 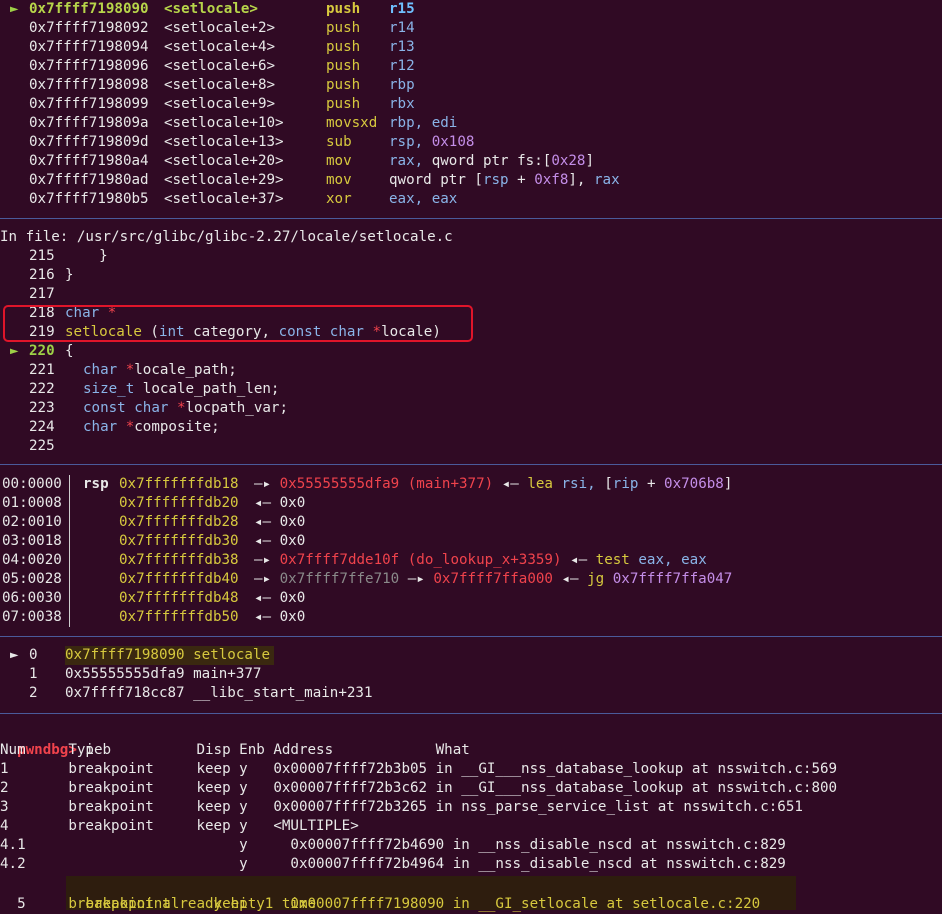 I want to click on backtrace-frame: 1 0x55555555dfa9 main+377, so click(x=471, y=674).